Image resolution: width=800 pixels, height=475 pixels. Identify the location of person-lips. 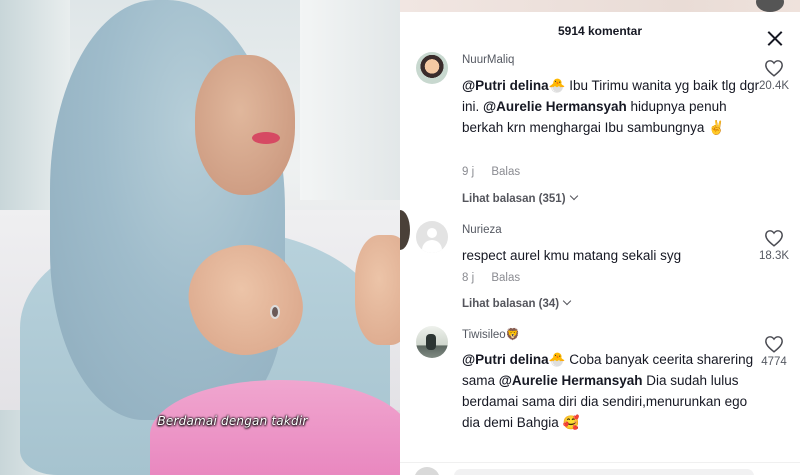
(266, 138).